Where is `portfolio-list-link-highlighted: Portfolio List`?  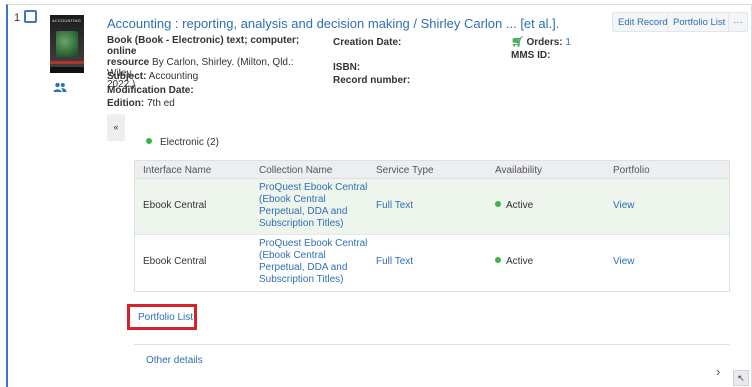 portfolio-list-link-highlighted: Portfolio List is located at coordinates (162, 317).